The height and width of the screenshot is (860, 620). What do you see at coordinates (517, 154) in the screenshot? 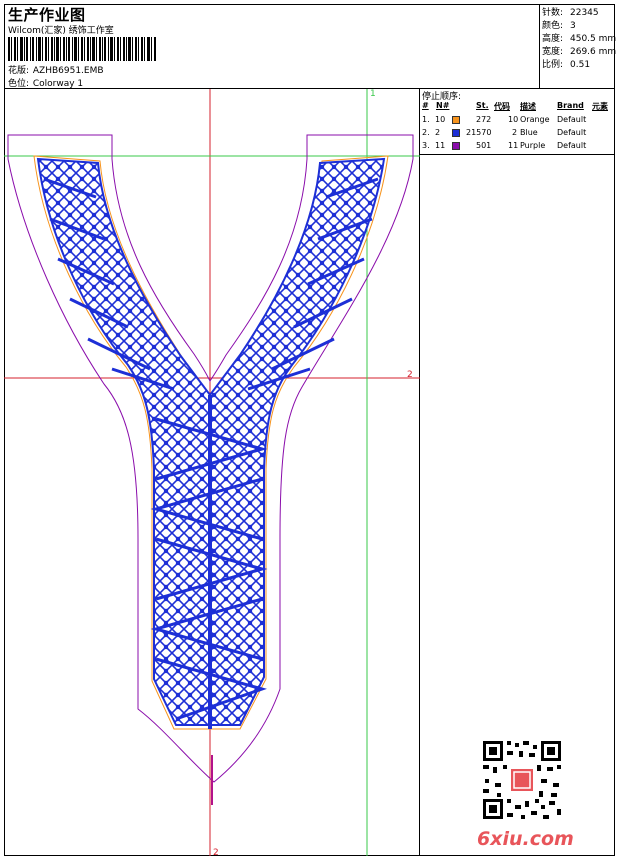
I see `stop-sequence-divider` at bounding box center [517, 154].